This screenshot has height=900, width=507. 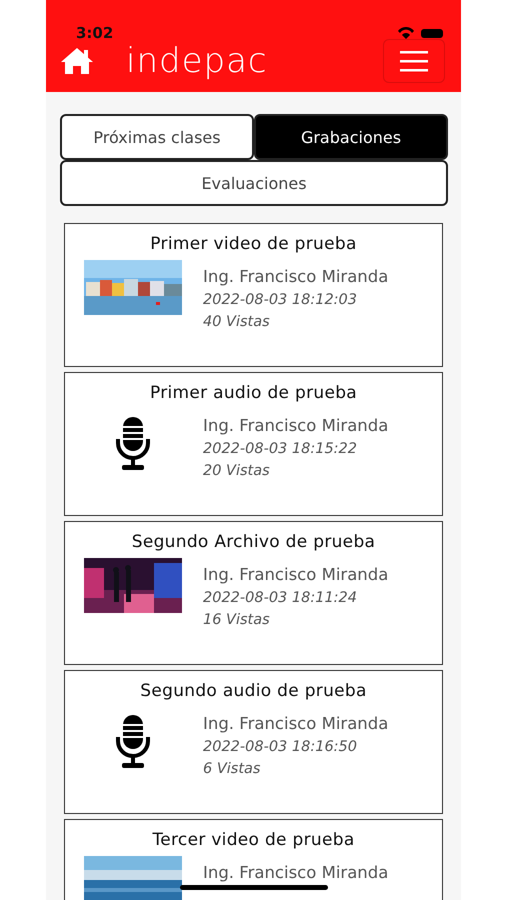 I want to click on recording-card: Segundo Archivo de prueba Ing. Francisco Miranda 2022-08-03 18:11:24 16 Vistas, so click(x=253, y=593).